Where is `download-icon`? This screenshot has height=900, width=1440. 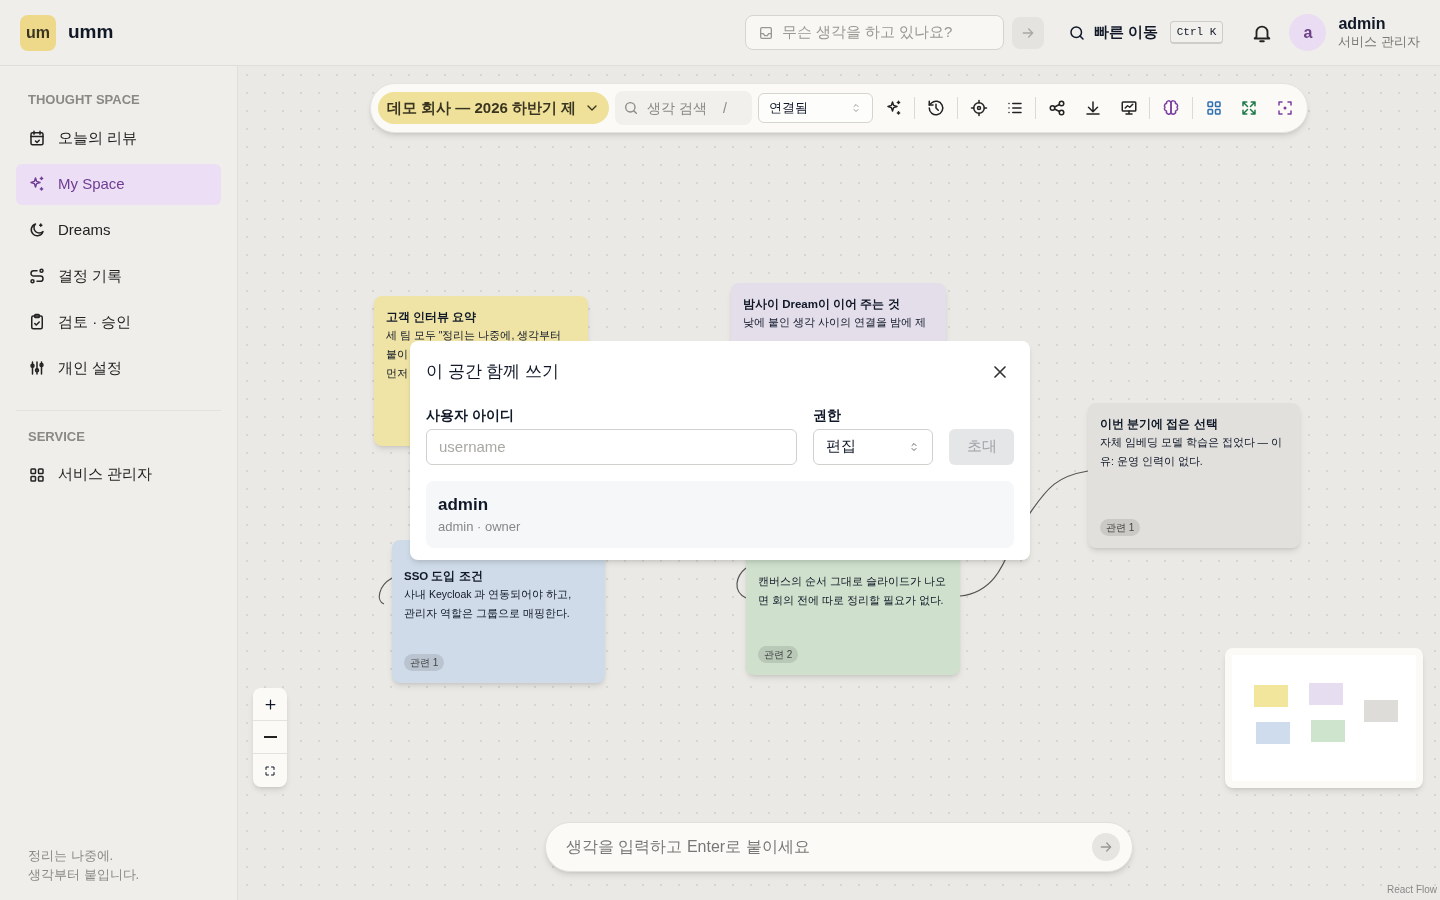
download-icon is located at coordinates (1092, 108).